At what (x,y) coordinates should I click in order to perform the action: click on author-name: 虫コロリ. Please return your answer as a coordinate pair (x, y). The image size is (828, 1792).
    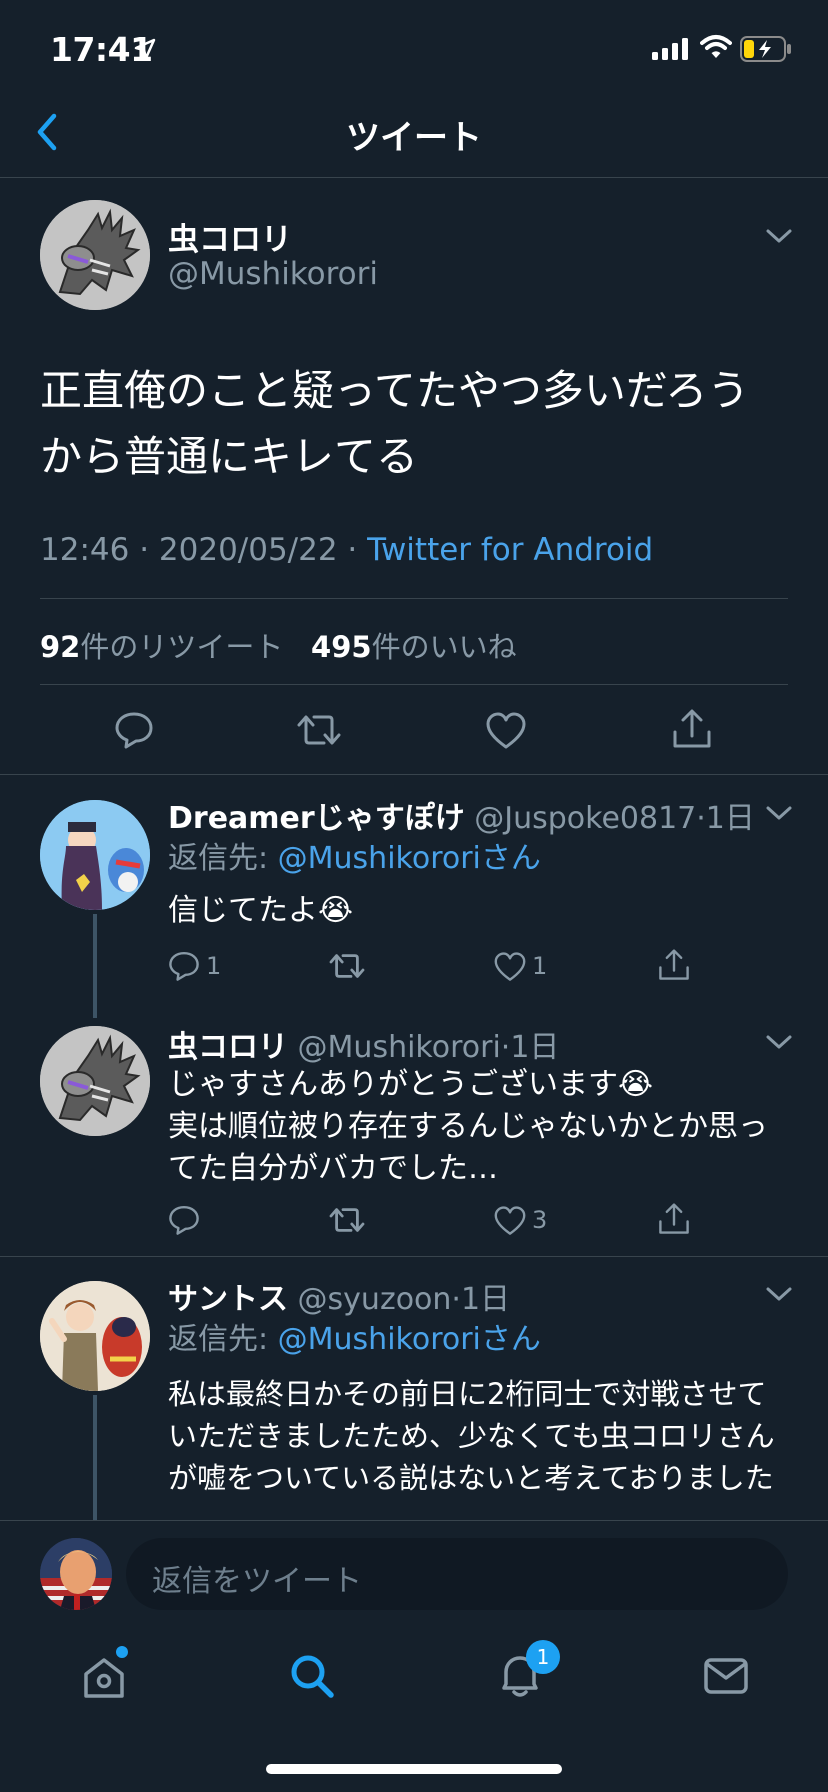
    Looking at the image, I should click on (230, 236).